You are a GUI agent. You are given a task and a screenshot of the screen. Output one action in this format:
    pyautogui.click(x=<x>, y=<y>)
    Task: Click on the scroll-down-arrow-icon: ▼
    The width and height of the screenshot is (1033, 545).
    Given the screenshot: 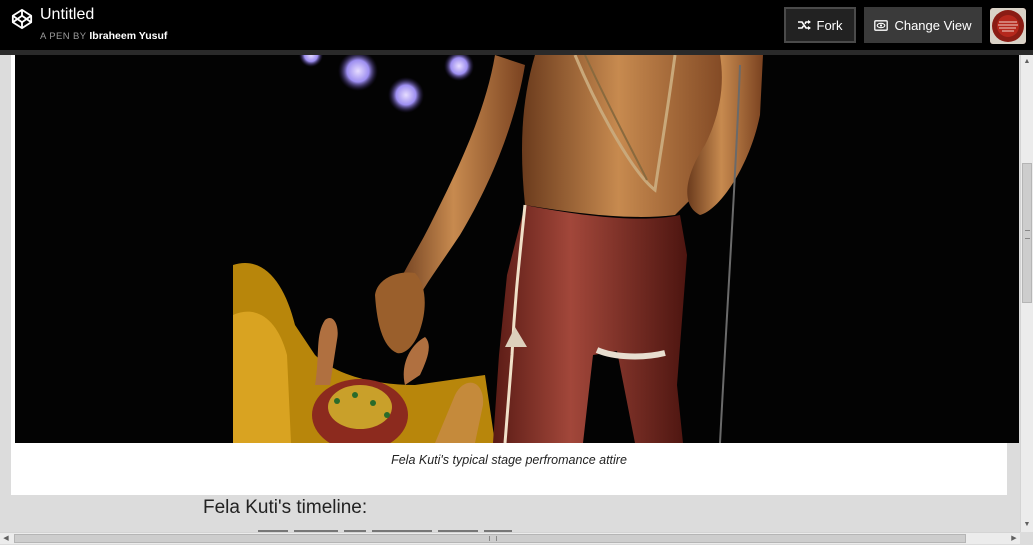 What is the action you would take?
    pyautogui.click(x=1027, y=525)
    